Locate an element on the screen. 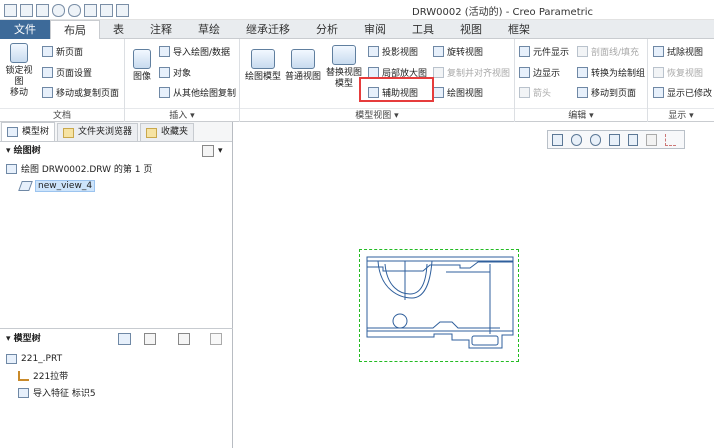 The height and width of the screenshot is (448, 714). view-toolbar is located at coordinates (616, 139).